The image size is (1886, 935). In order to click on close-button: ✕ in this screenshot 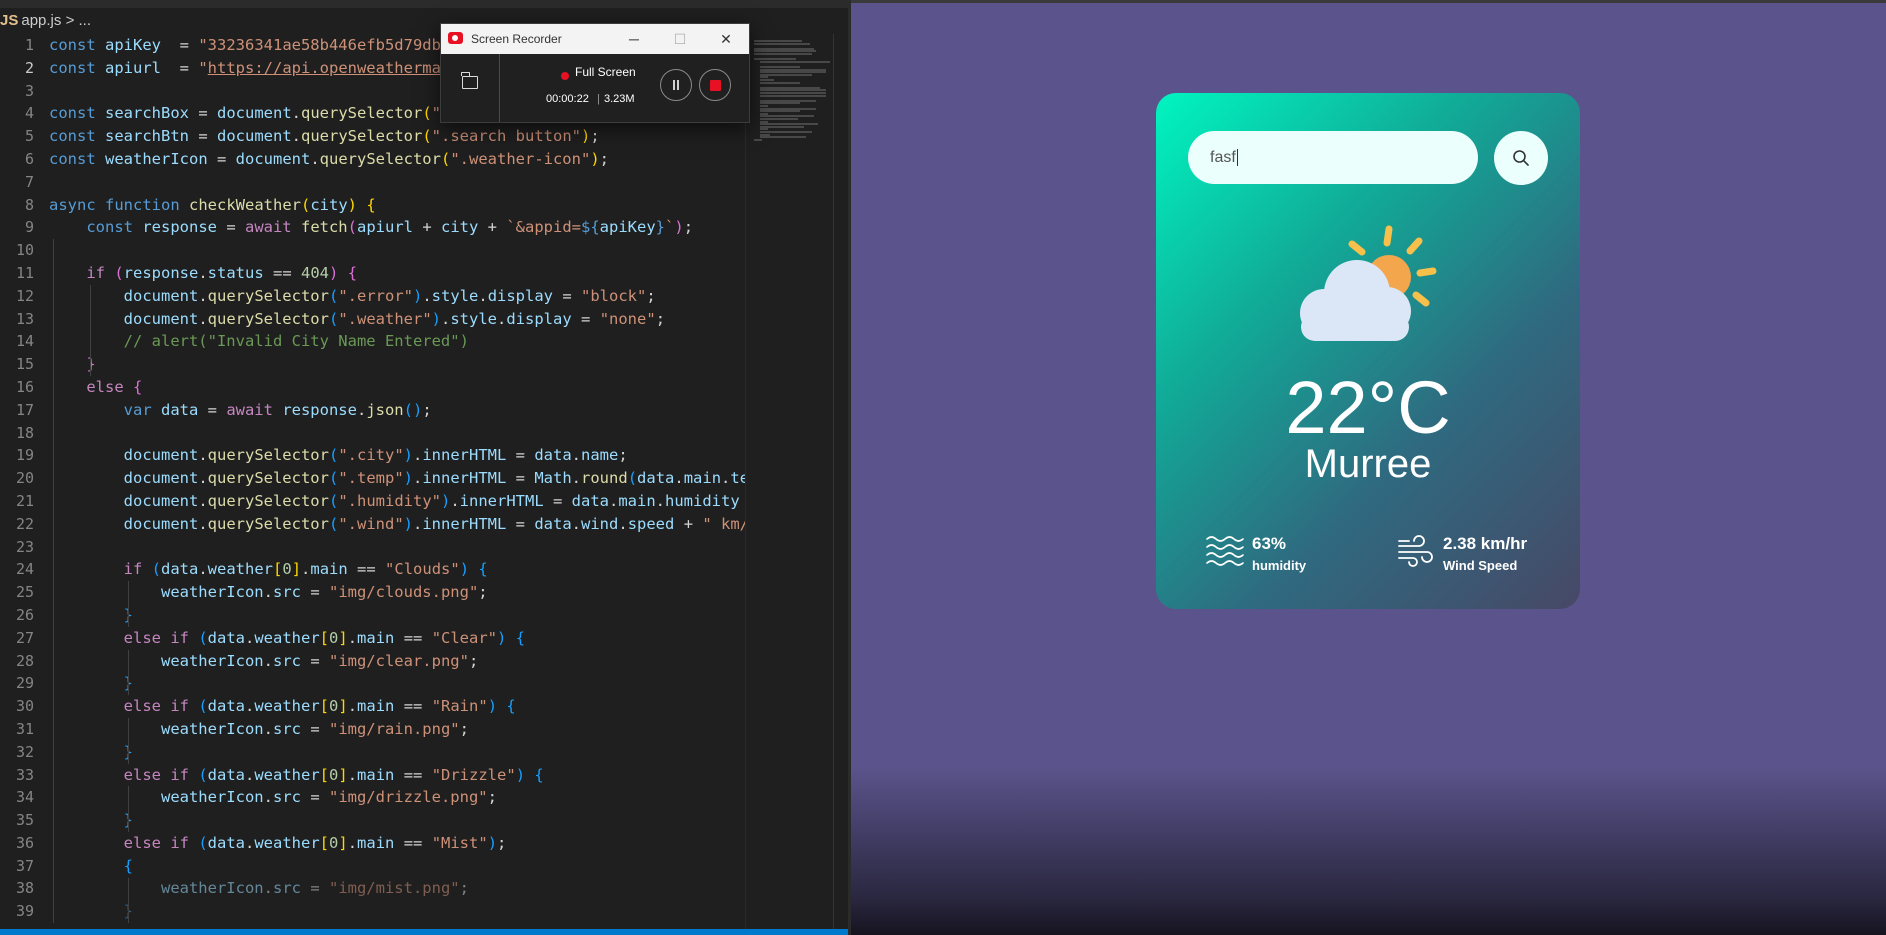, I will do `click(726, 39)`.